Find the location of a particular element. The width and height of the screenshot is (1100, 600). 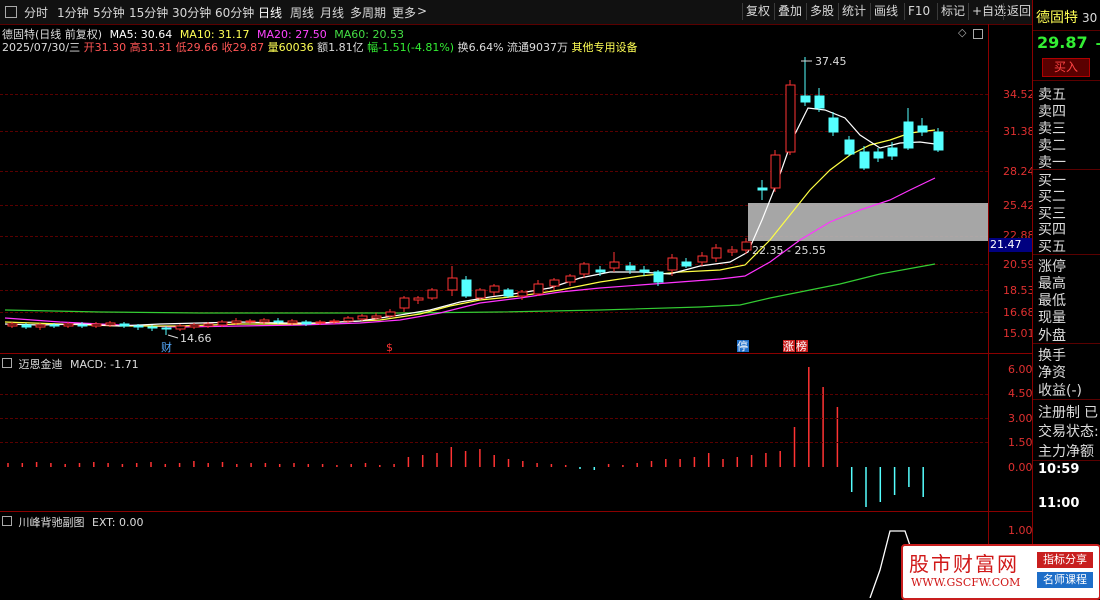

watermark-url: WWW.GSCFW.COM is located at coordinates (966, 582).